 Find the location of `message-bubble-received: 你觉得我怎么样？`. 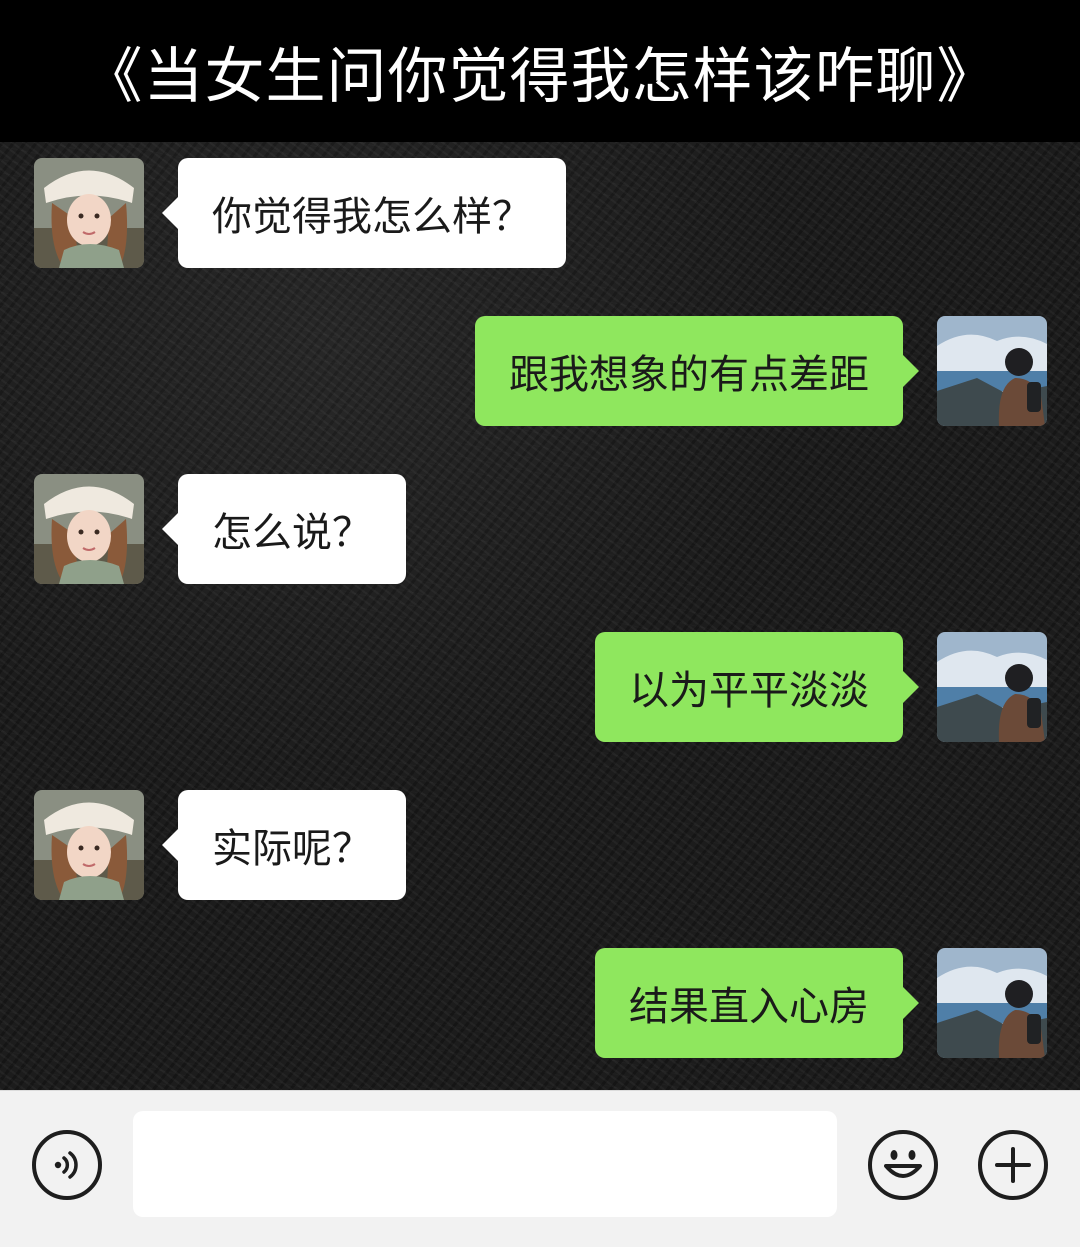

message-bubble-received: 你觉得我怎么样？ is located at coordinates (364, 213).